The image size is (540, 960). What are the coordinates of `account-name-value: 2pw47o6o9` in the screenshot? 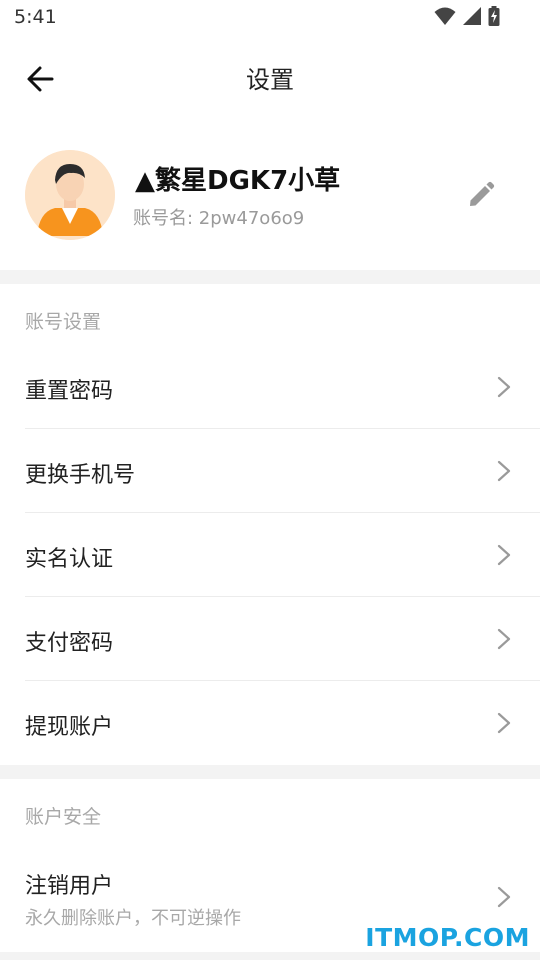 It's located at (251, 218).